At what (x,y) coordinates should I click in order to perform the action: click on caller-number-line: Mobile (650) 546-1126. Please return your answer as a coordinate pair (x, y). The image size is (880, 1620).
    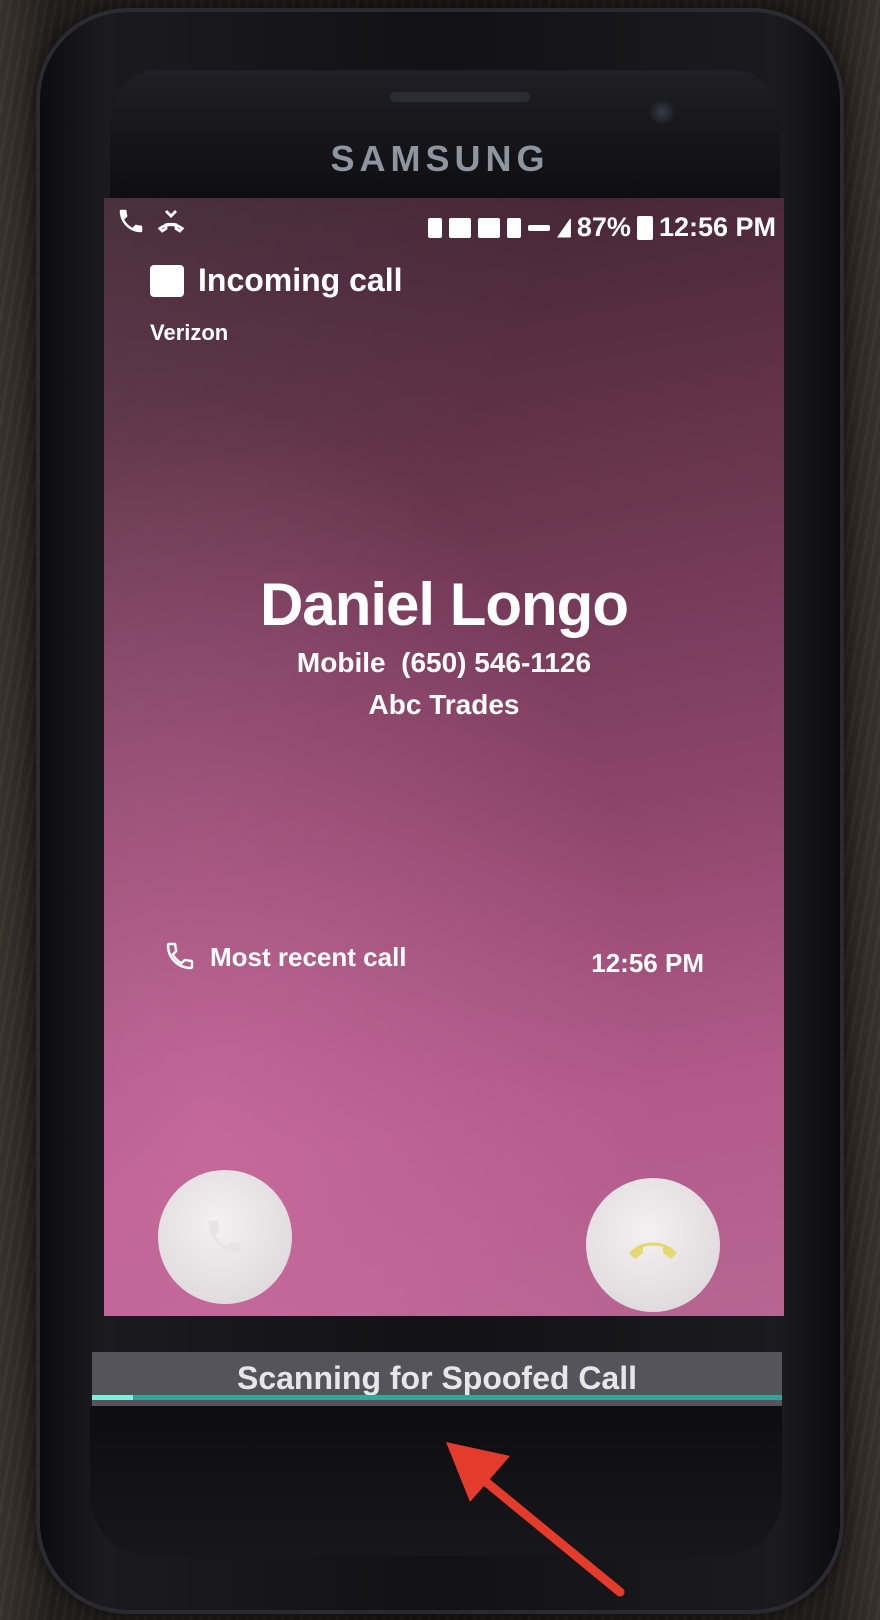
    Looking at the image, I should click on (444, 663).